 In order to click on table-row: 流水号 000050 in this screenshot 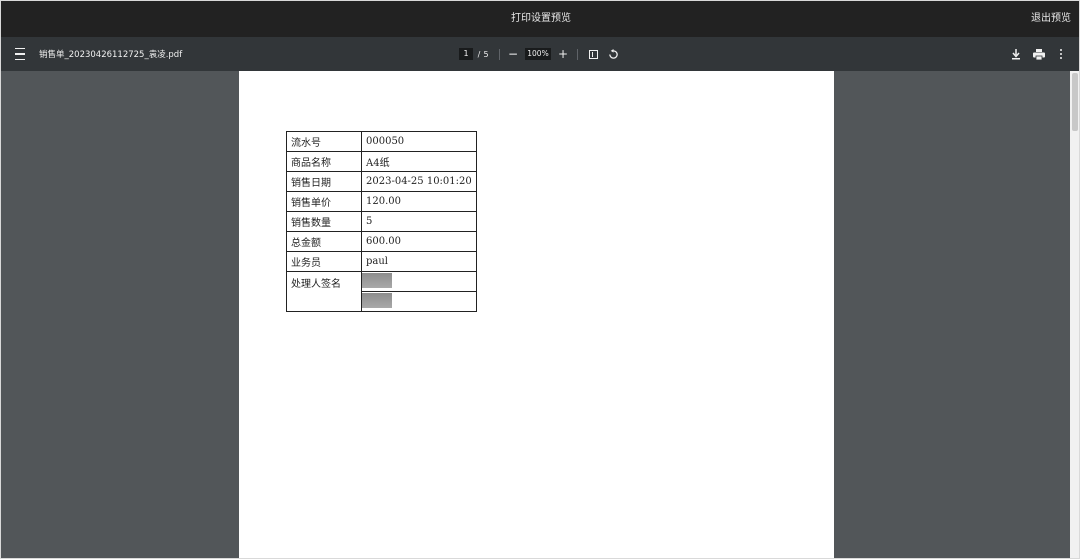, I will do `click(381, 141)`.